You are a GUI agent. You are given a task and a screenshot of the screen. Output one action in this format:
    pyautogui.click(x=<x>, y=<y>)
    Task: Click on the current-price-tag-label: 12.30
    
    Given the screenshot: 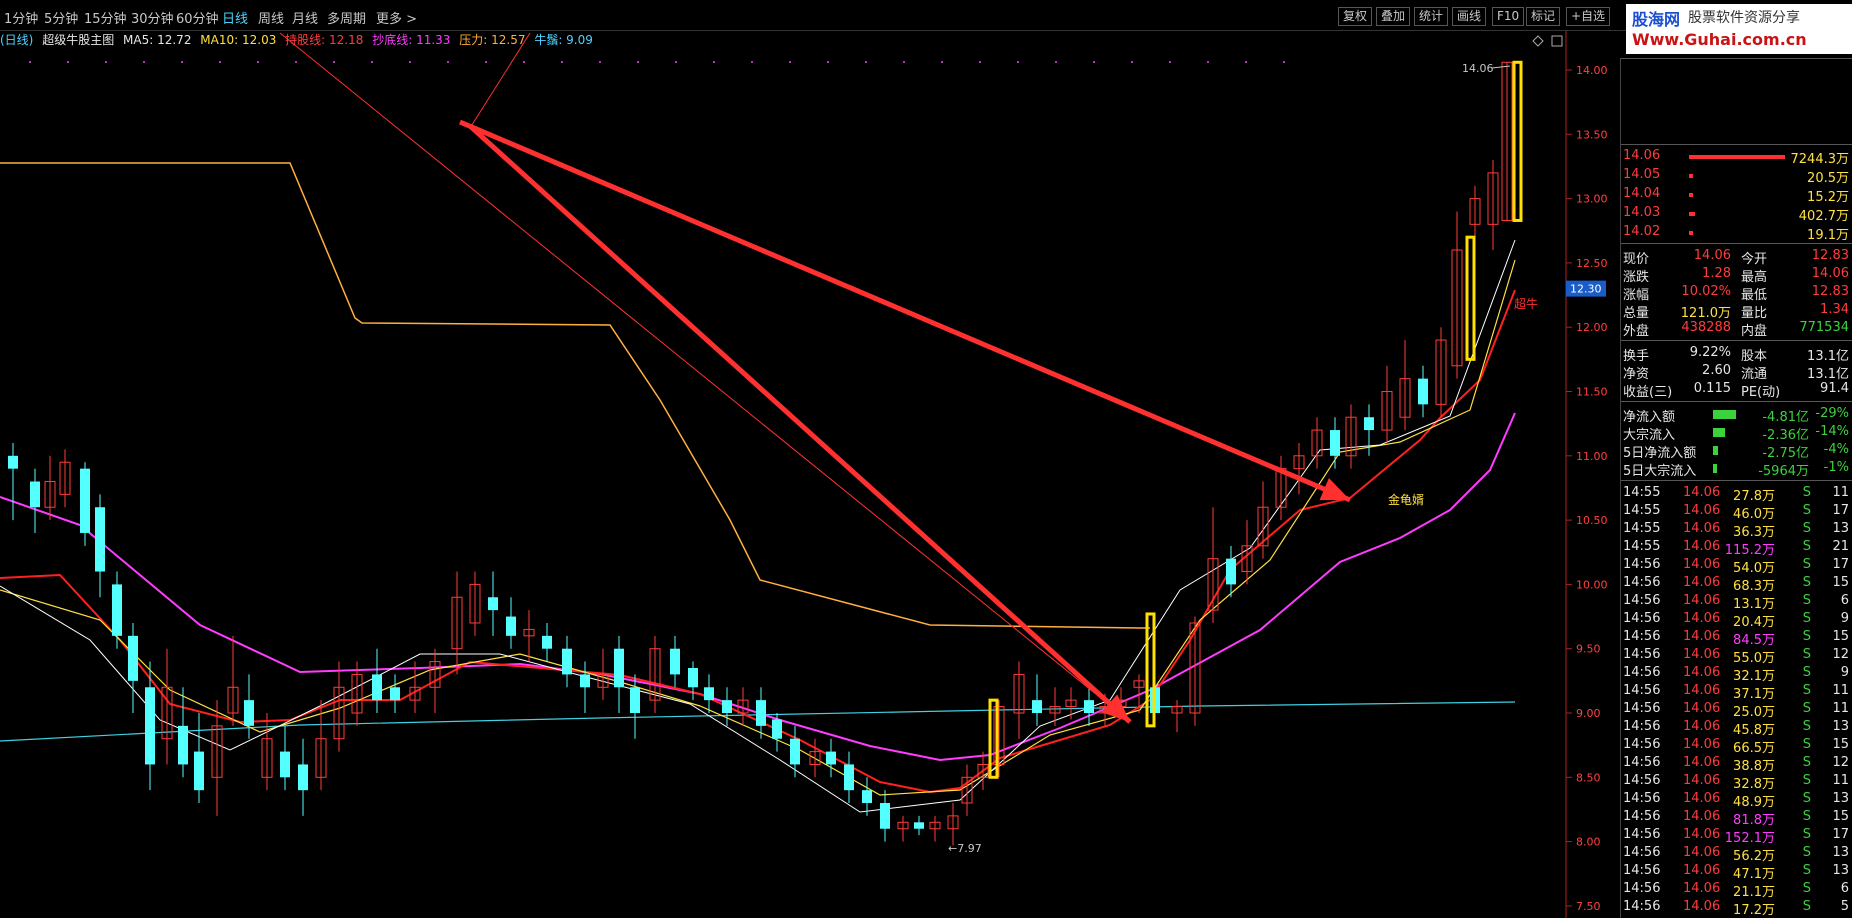 What is the action you would take?
    pyautogui.click(x=1586, y=289)
    